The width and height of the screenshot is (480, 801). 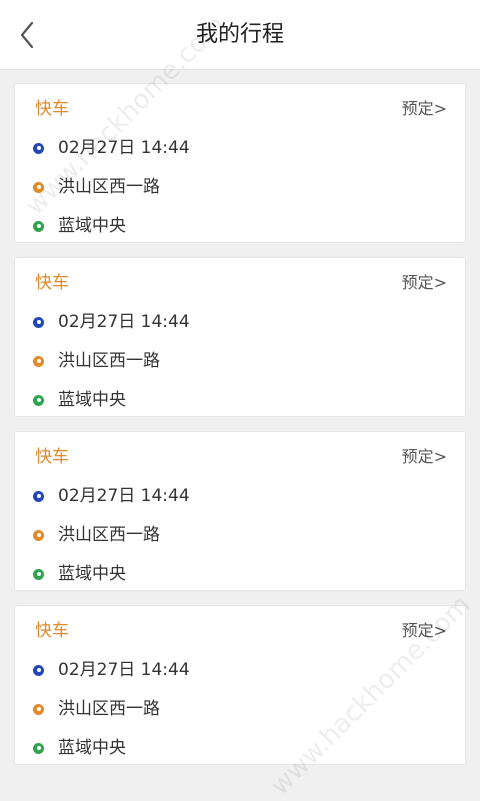 I want to click on page-title: 我的行程, so click(x=239, y=34).